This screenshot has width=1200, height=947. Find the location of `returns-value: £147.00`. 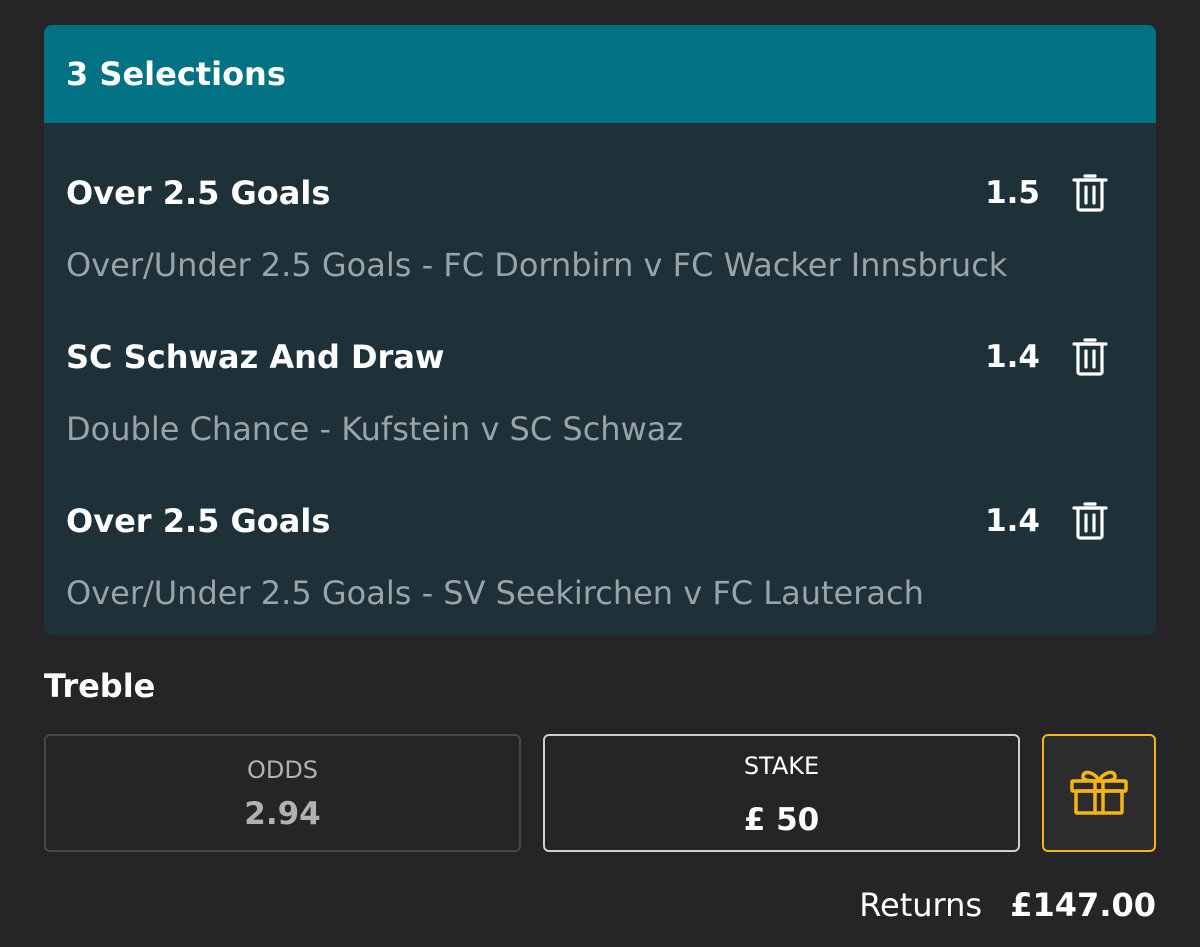

returns-value: £147.00 is located at coordinates (1083, 905).